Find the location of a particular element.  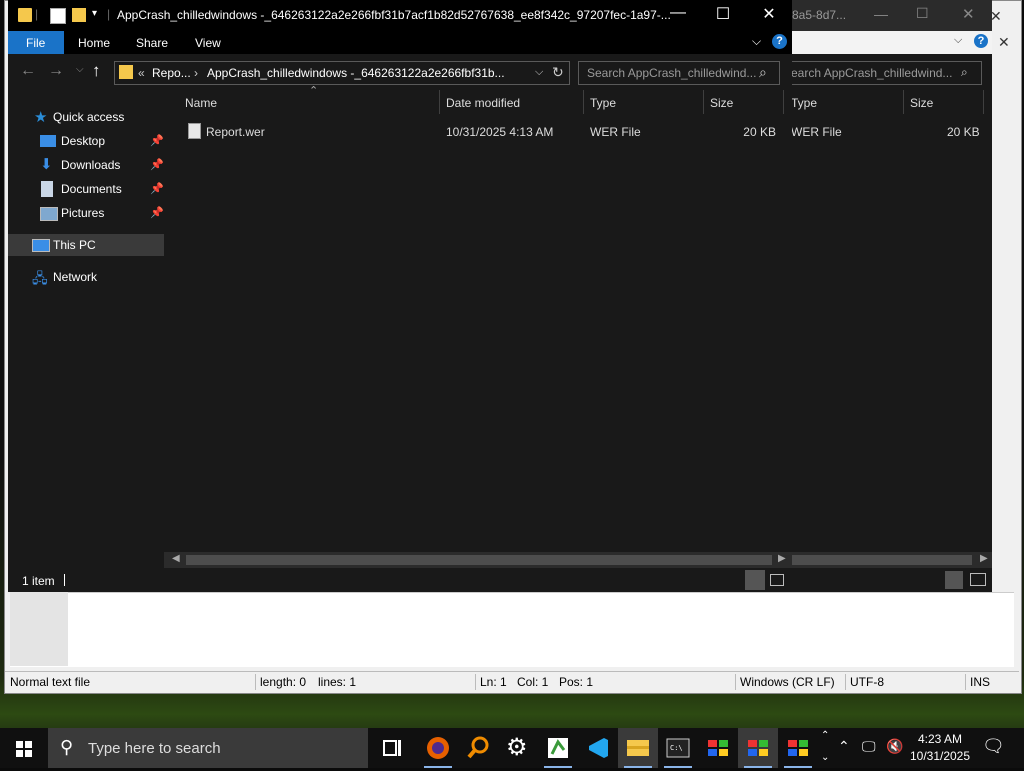

sidebar-item-label: Desktop is located at coordinates (83, 141).